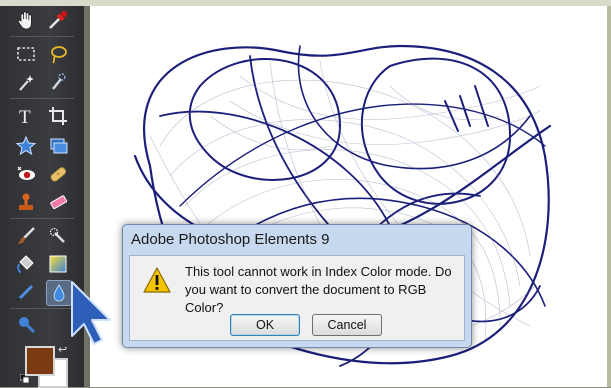 The width and height of the screenshot is (611, 388). I want to click on magic-wand-tool, so click(26, 82).